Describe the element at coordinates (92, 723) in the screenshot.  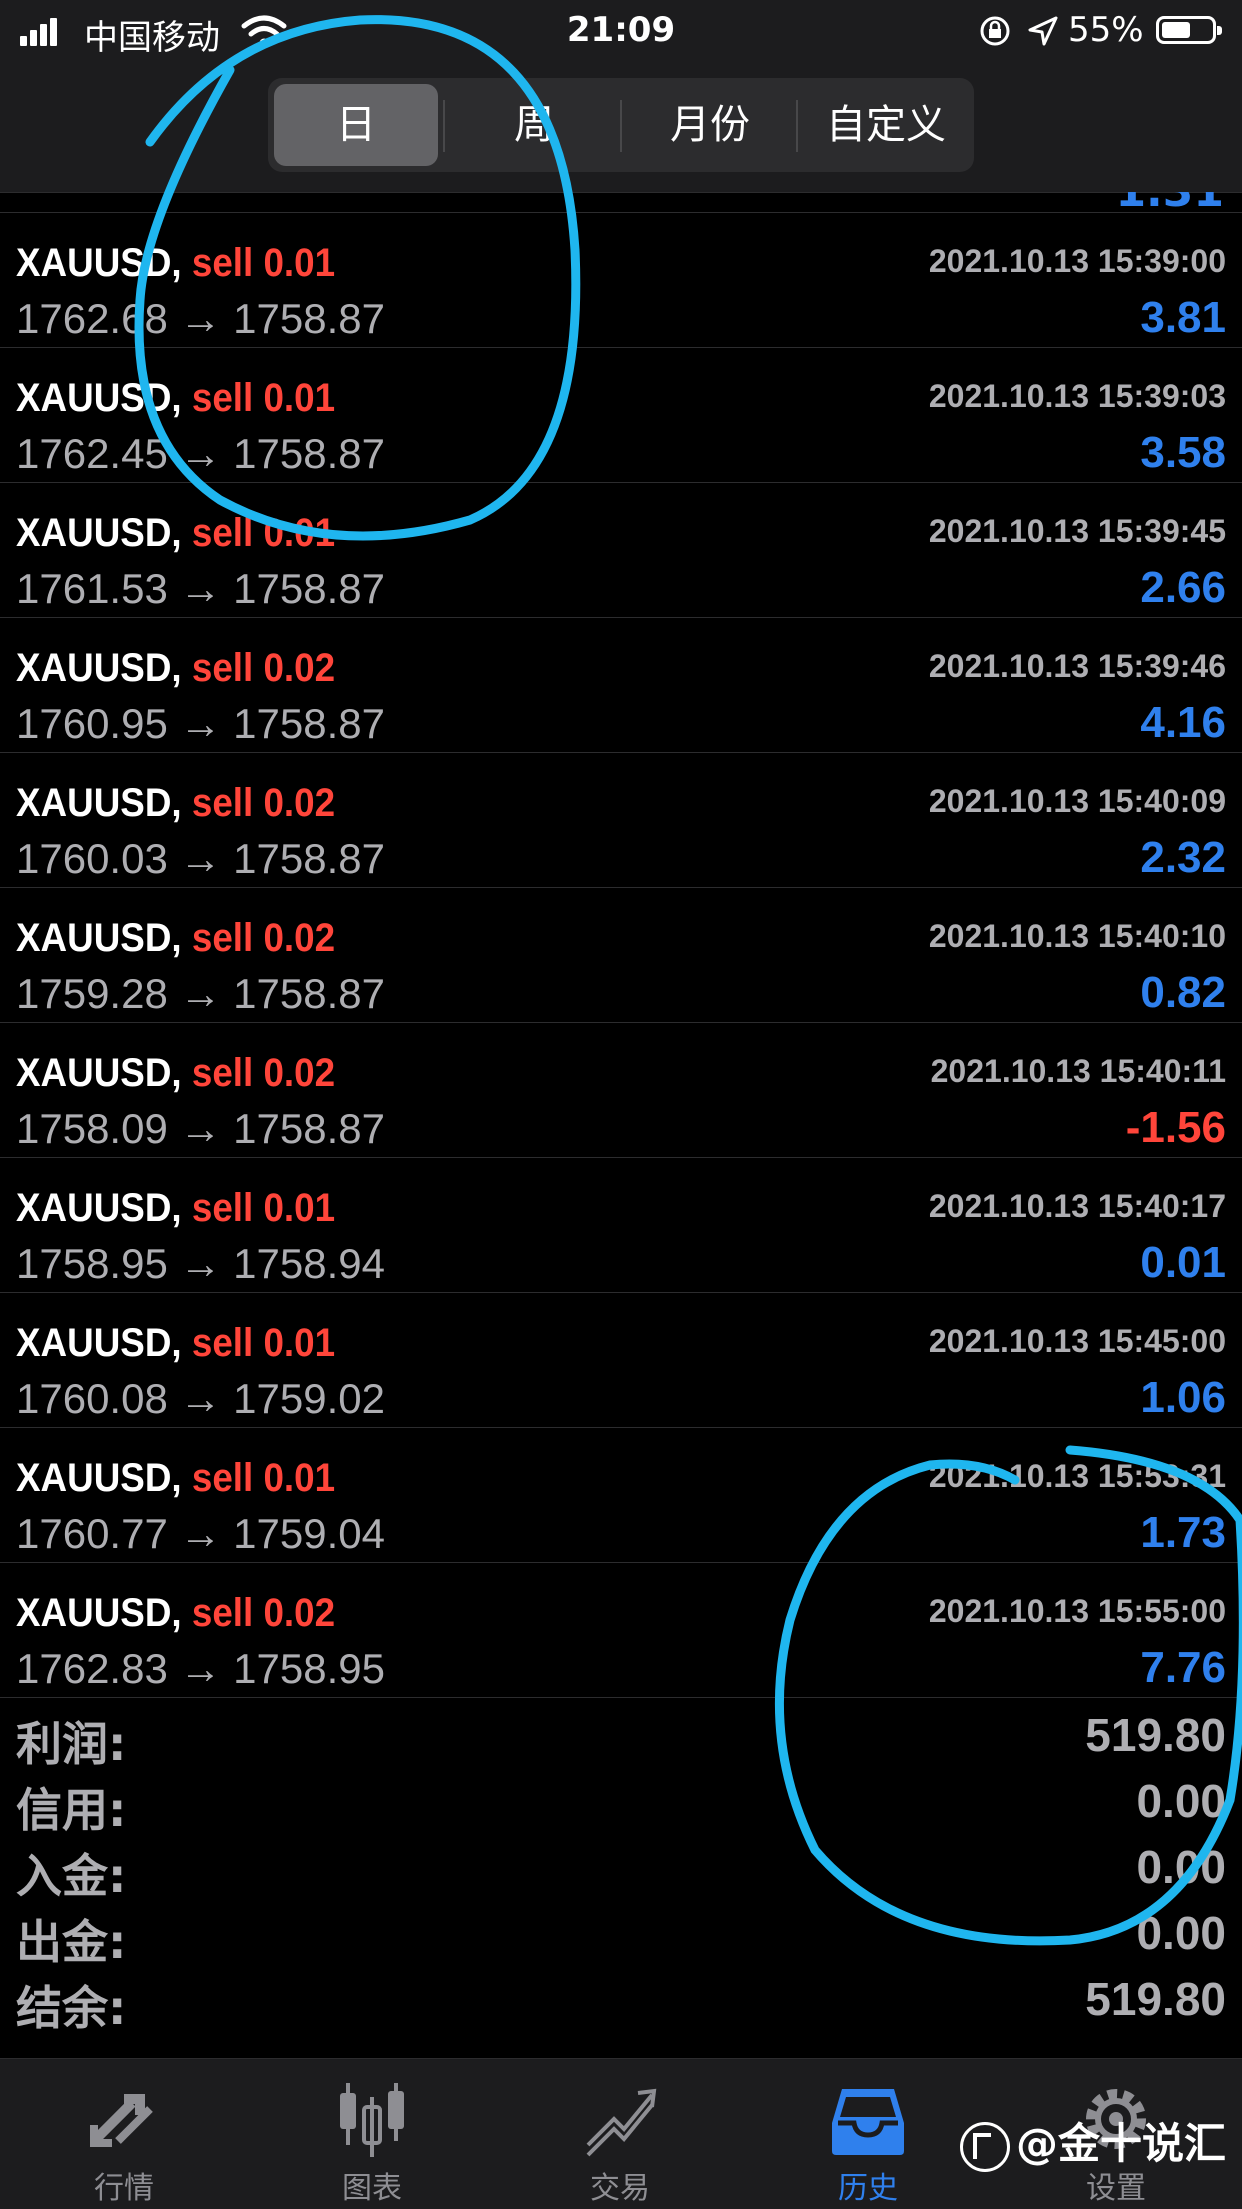
I see `open-price: 1760.95` at that location.